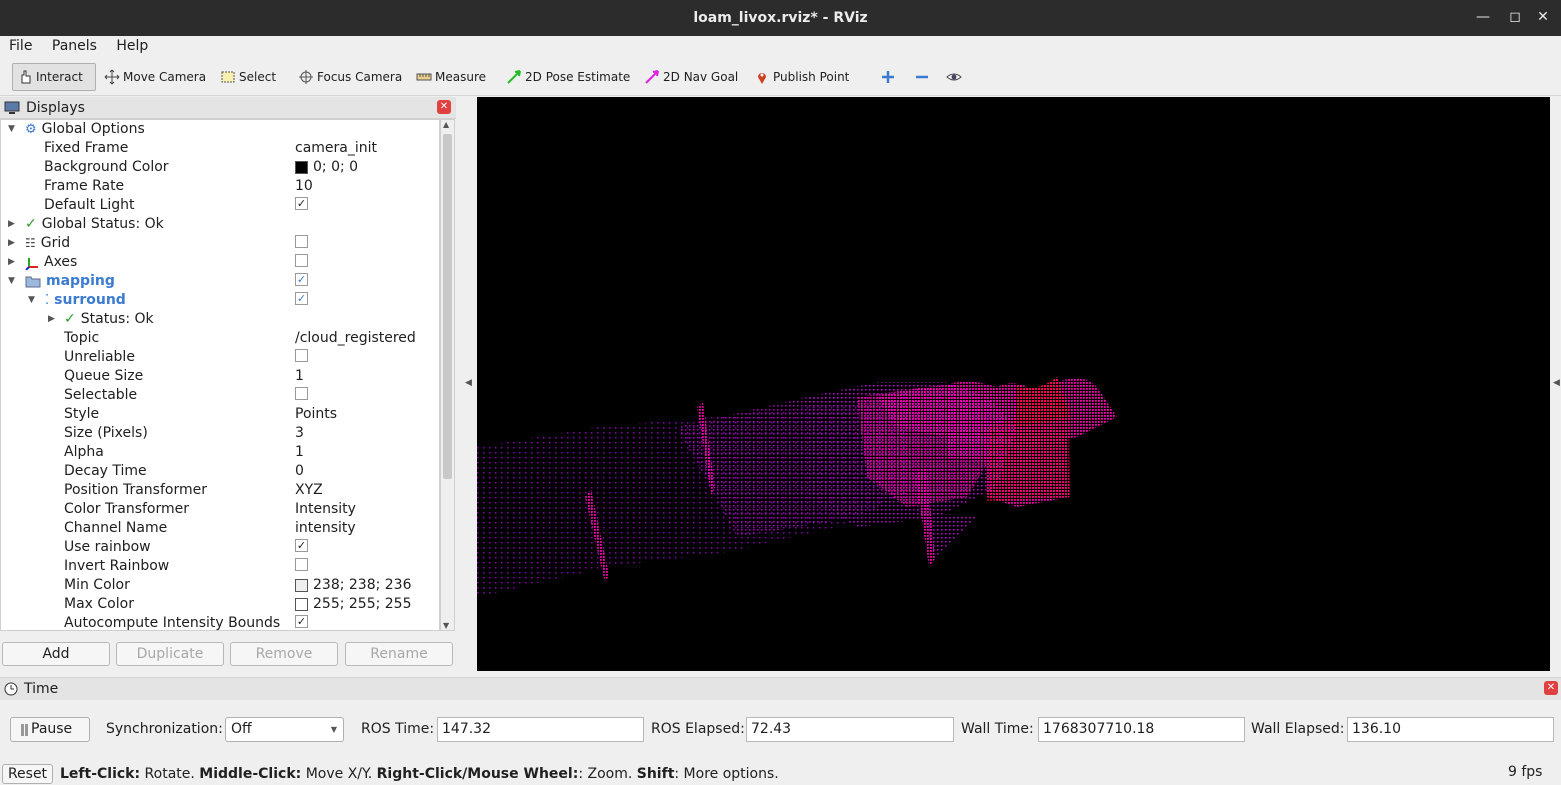 Image resolution: width=1561 pixels, height=785 pixels. I want to click on tree-row-style: Style Points, so click(220, 414).